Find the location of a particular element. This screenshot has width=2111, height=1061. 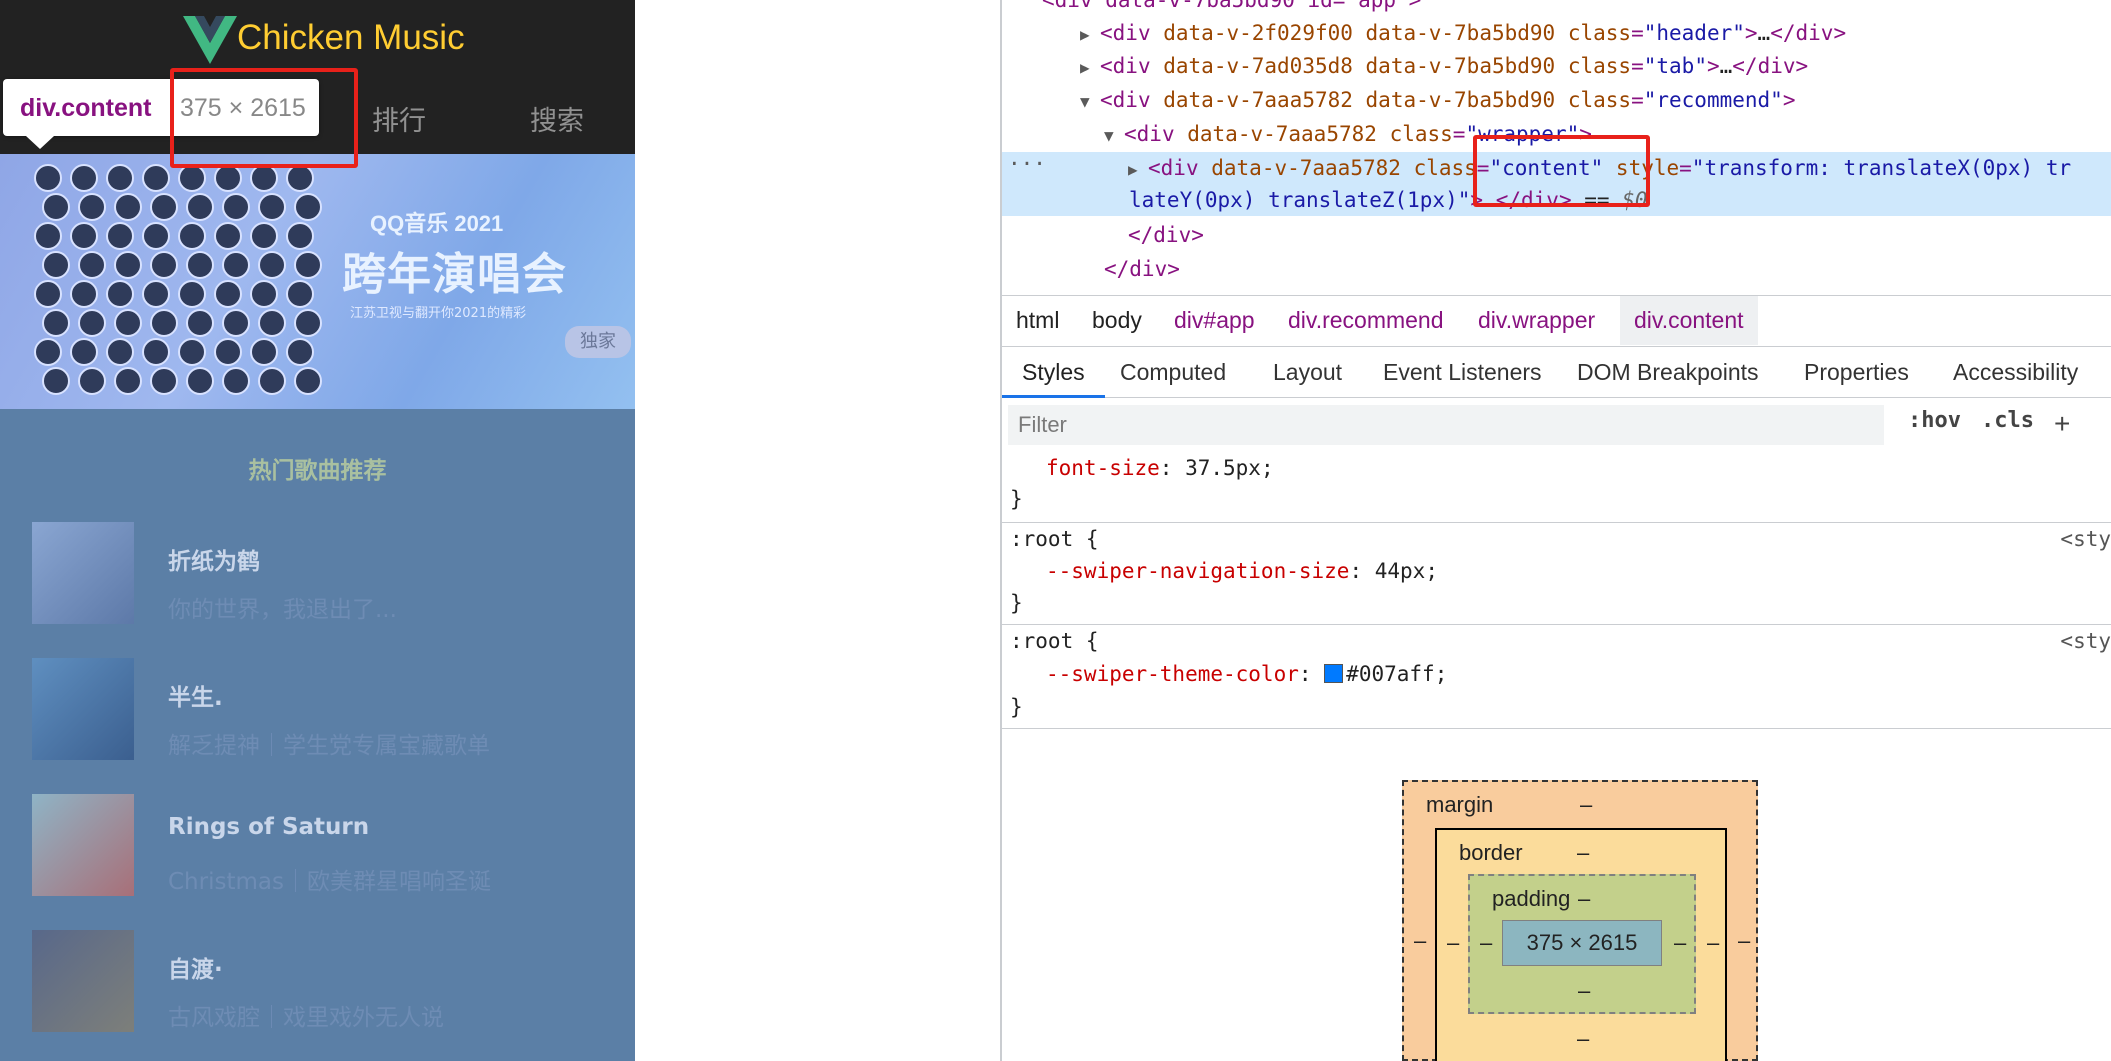

tab-styles: Styles is located at coordinates (1053, 372).